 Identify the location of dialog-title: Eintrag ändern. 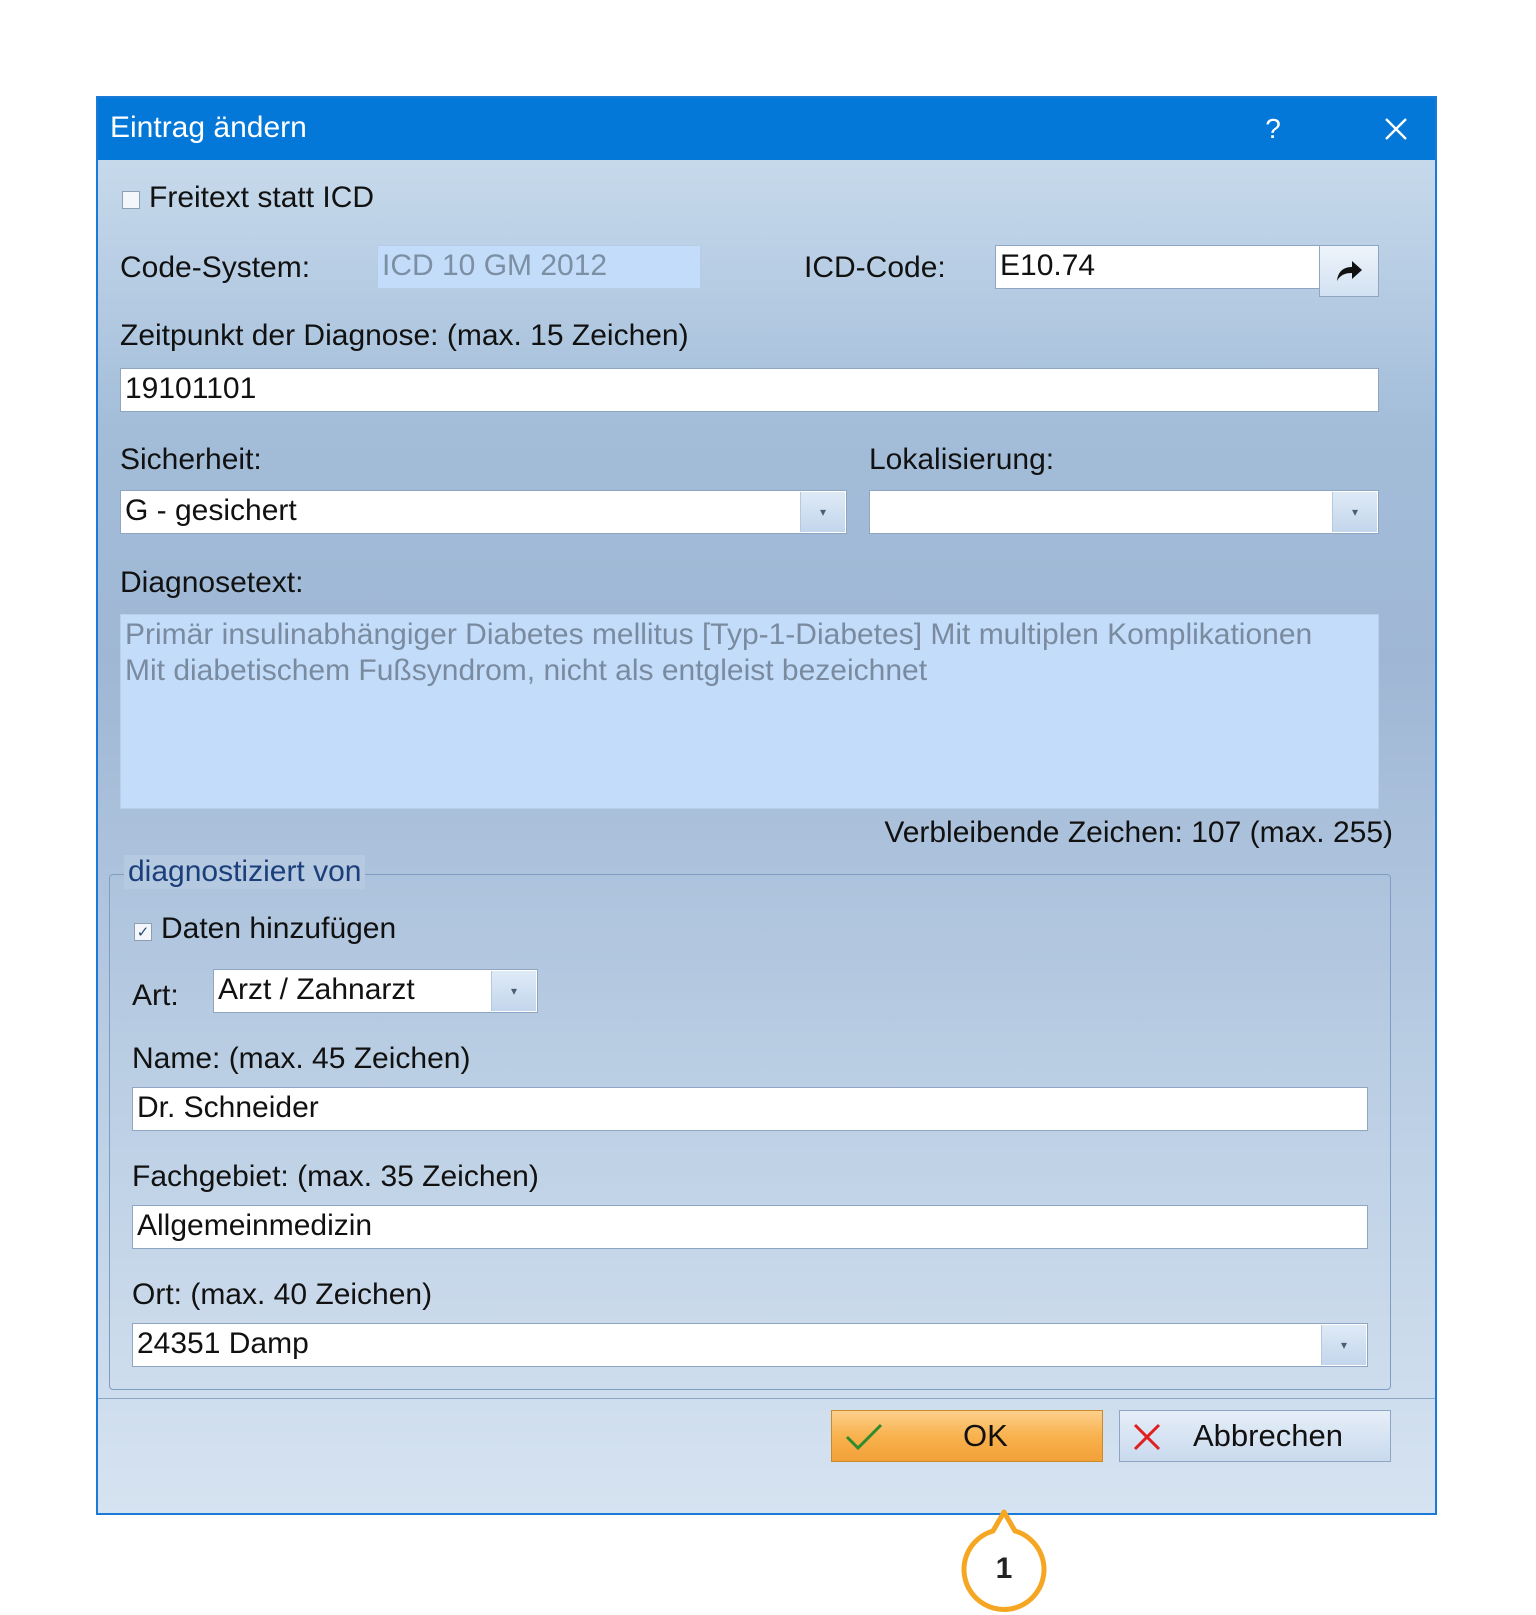
(208, 127).